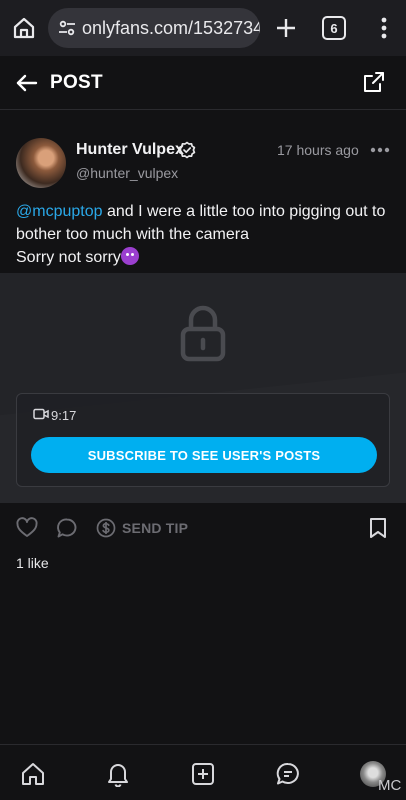  I want to click on notifications-bell-icon, so click(118, 774).